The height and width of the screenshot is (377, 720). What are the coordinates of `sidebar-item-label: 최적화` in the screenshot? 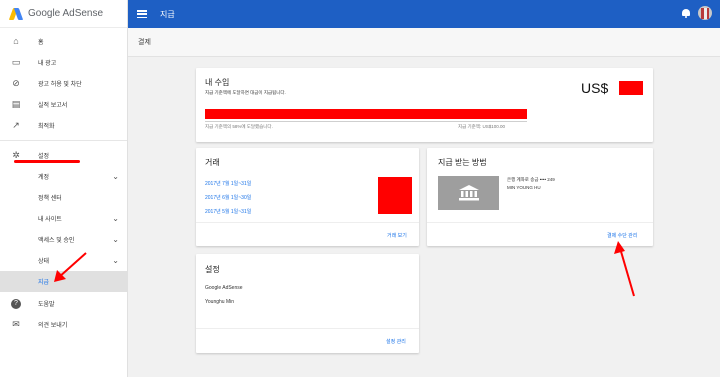 It's located at (46, 127).